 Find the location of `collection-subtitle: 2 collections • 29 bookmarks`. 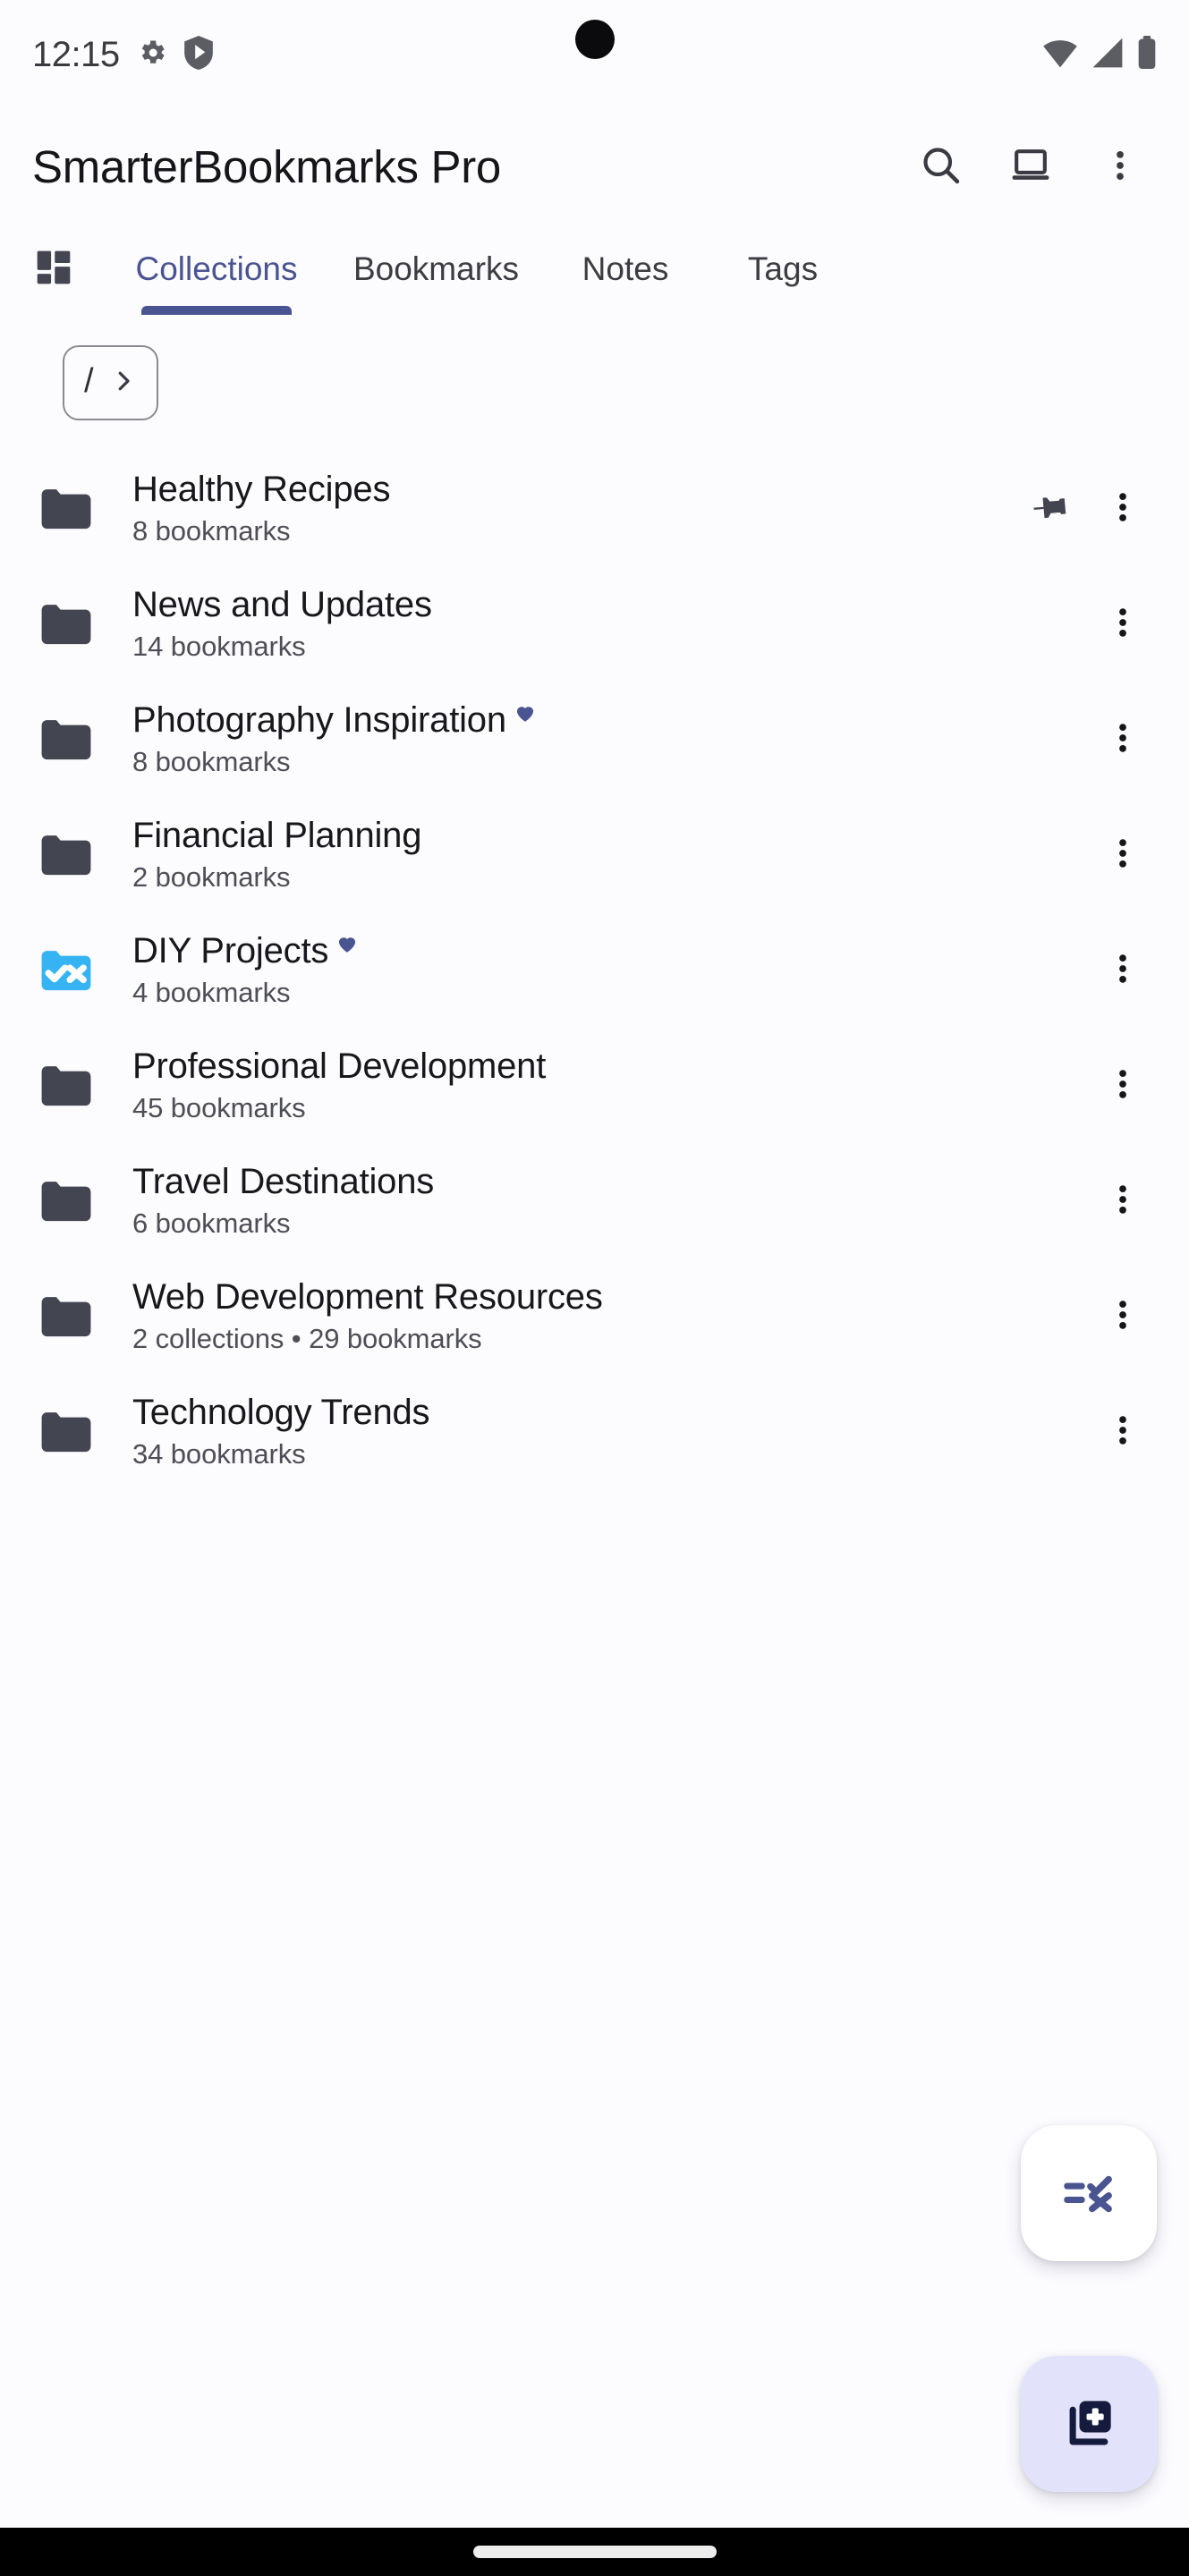

collection-subtitle: 2 collections • 29 bookmarks is located at coordinates (307, 1338).